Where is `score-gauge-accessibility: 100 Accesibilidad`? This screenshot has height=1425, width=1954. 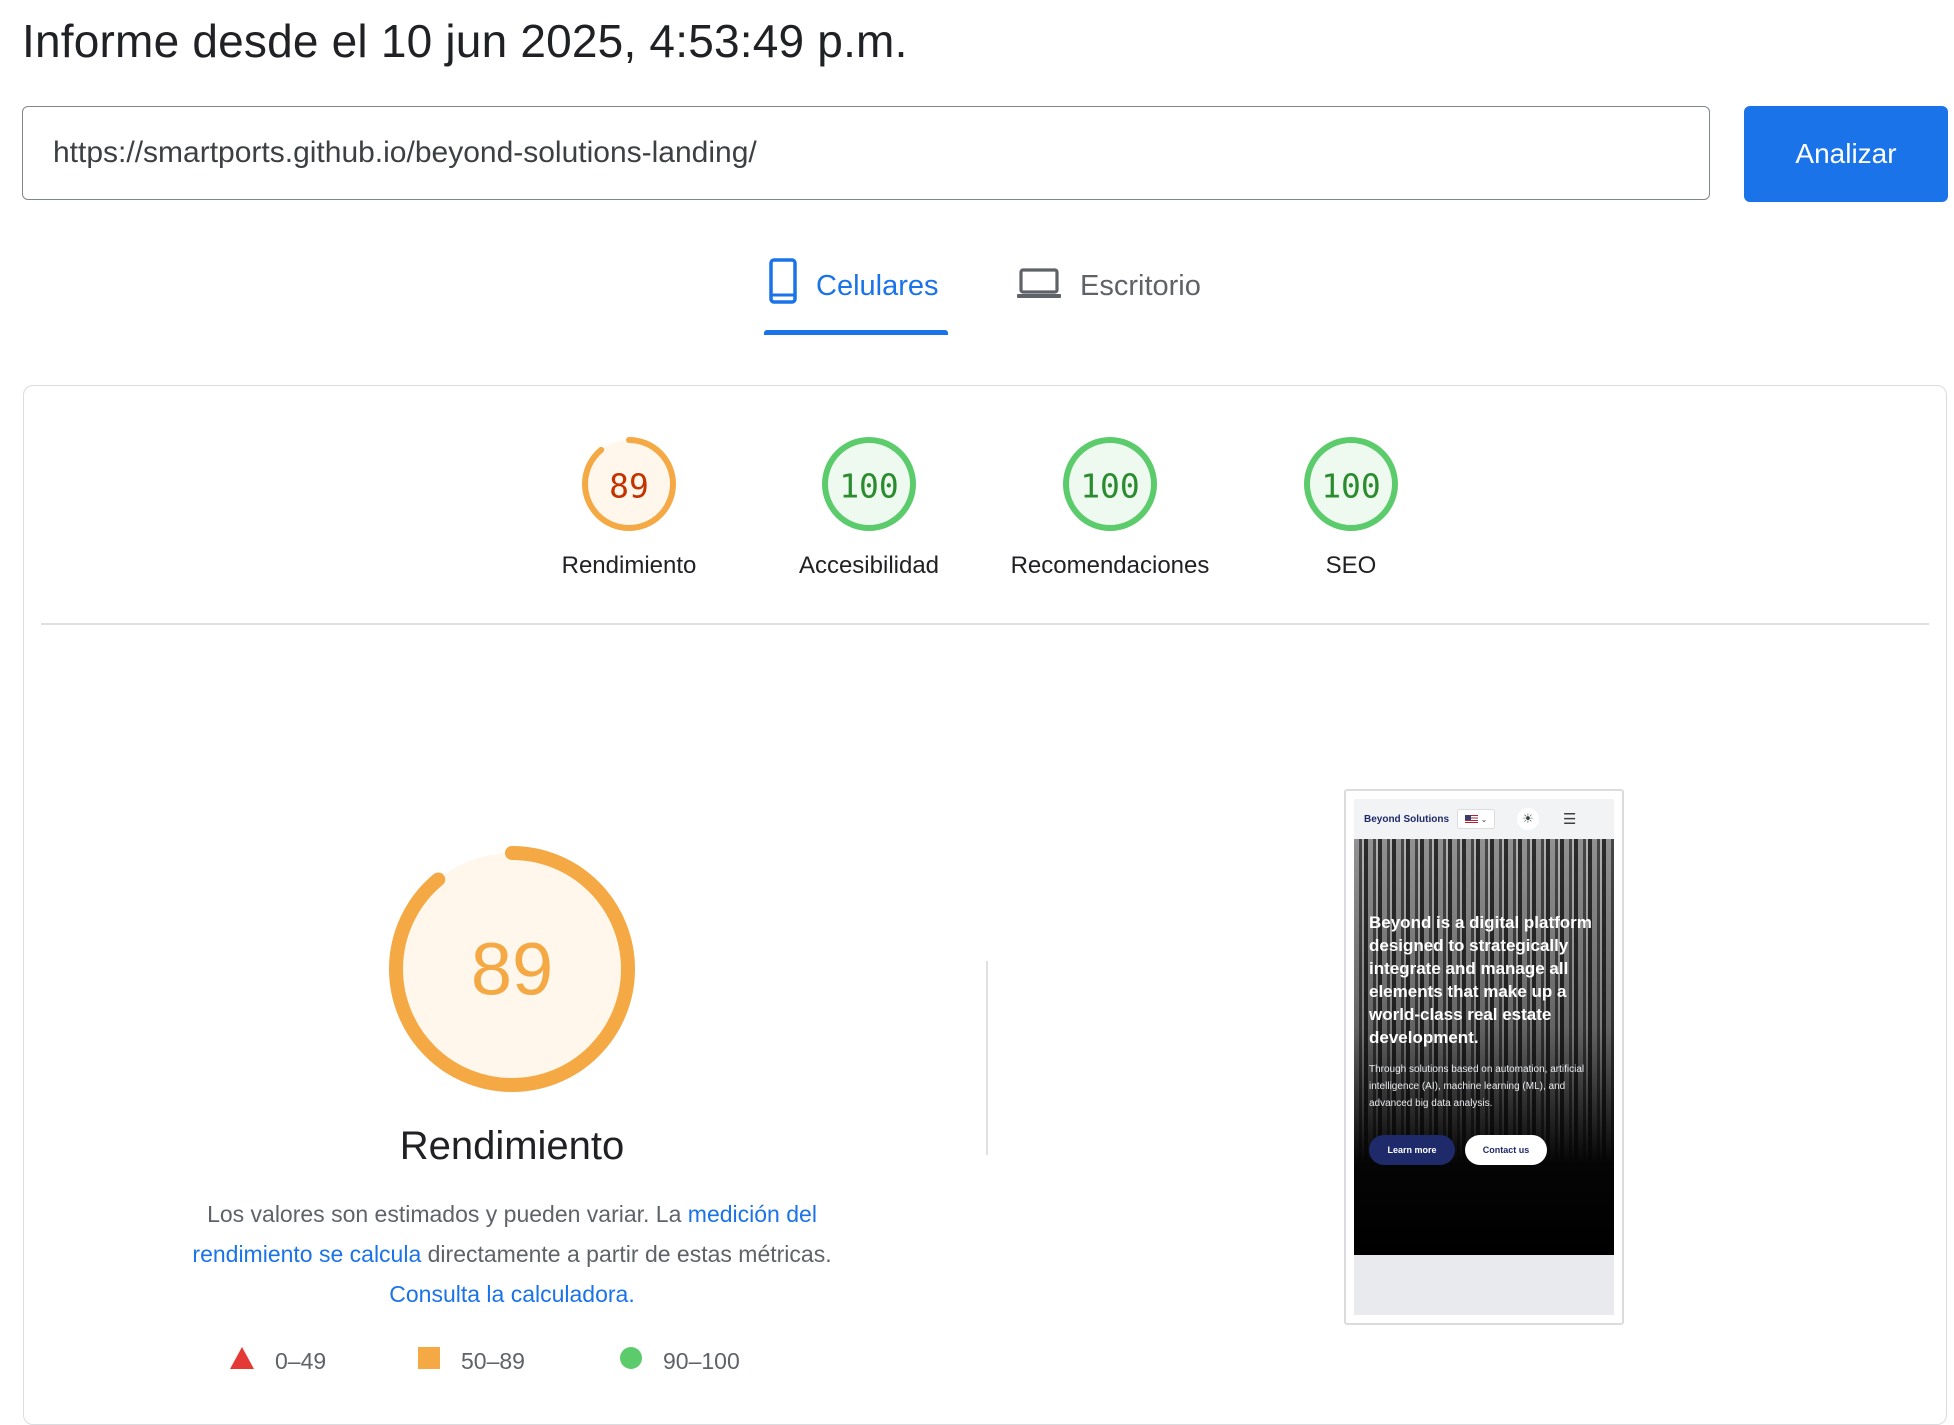
score-gauge-accessibility: 100 Accesibilidad is located at coordinates (869, 507).